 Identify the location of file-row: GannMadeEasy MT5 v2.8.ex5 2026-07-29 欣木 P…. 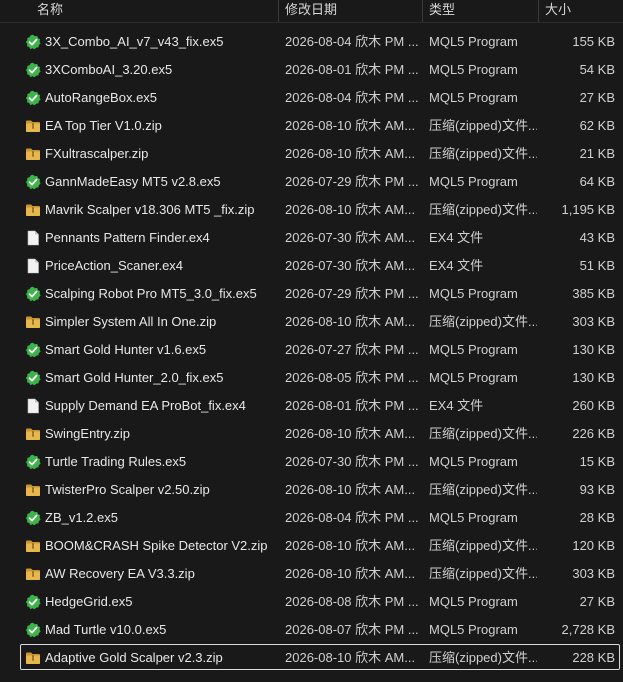
(311, 182).